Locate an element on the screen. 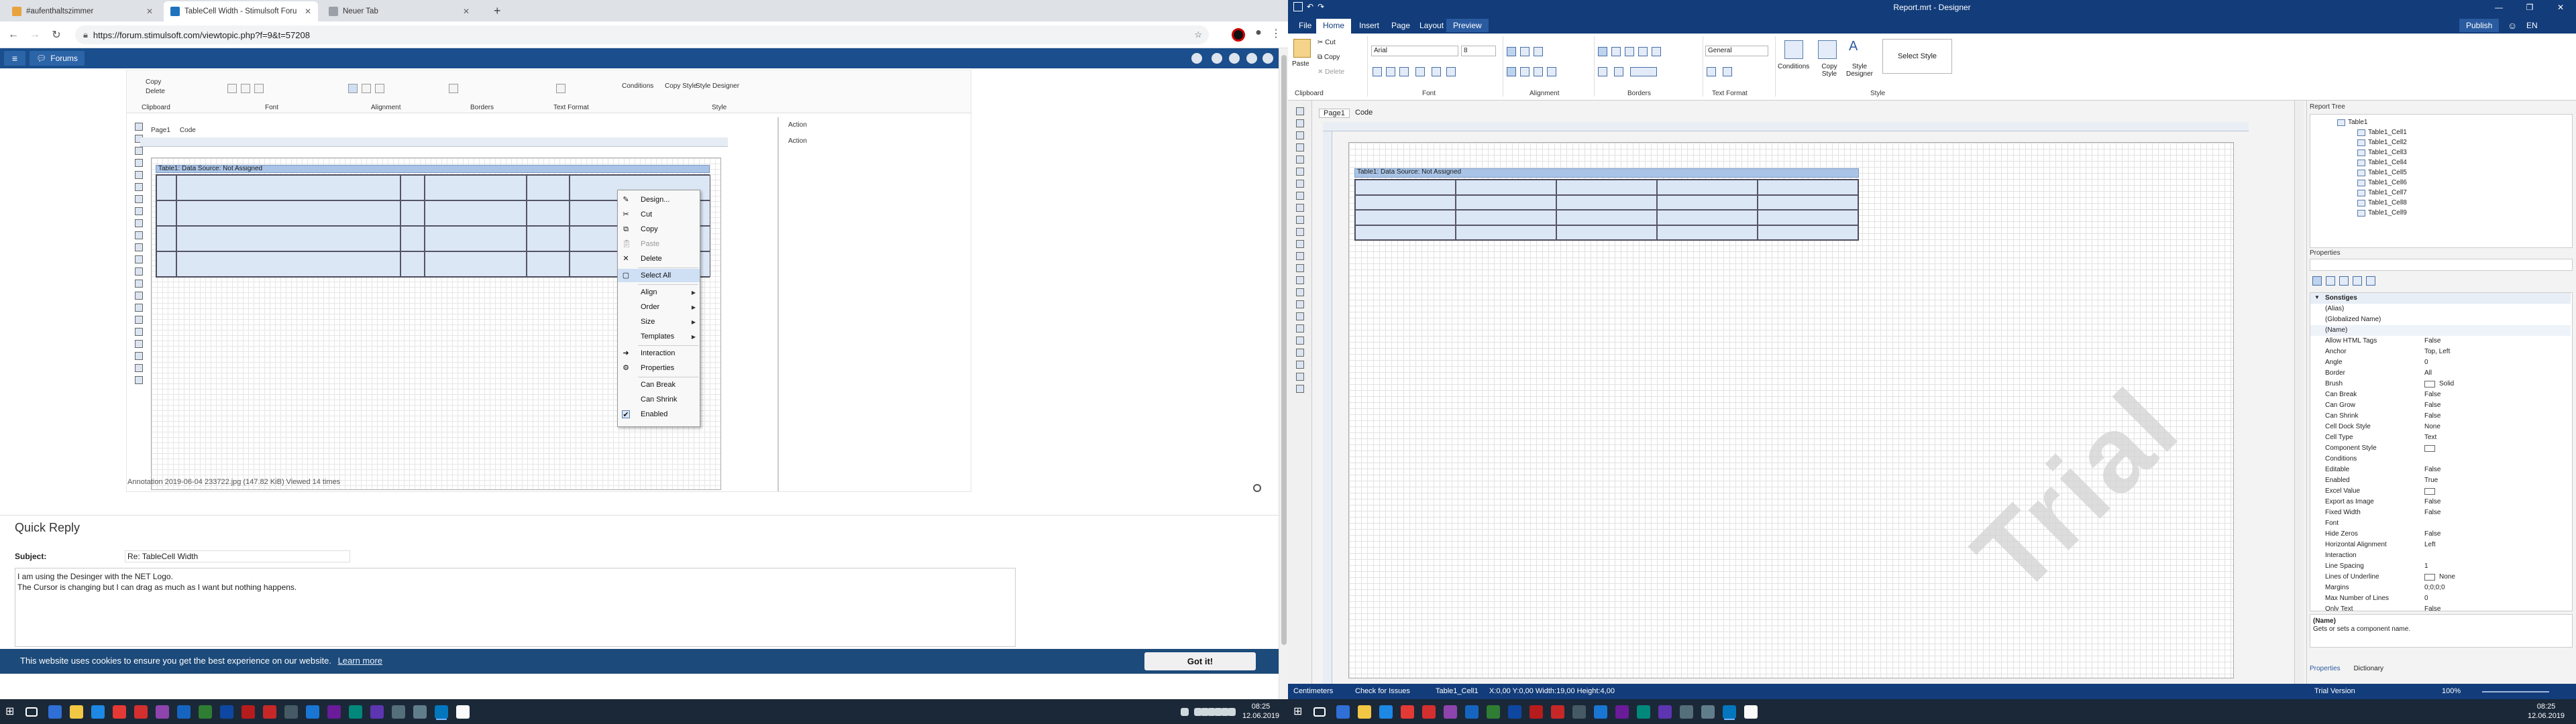 The height and width of the screenshot is (724, 2576). property-row: Brush Solid is located at coordinates (2440, 384).